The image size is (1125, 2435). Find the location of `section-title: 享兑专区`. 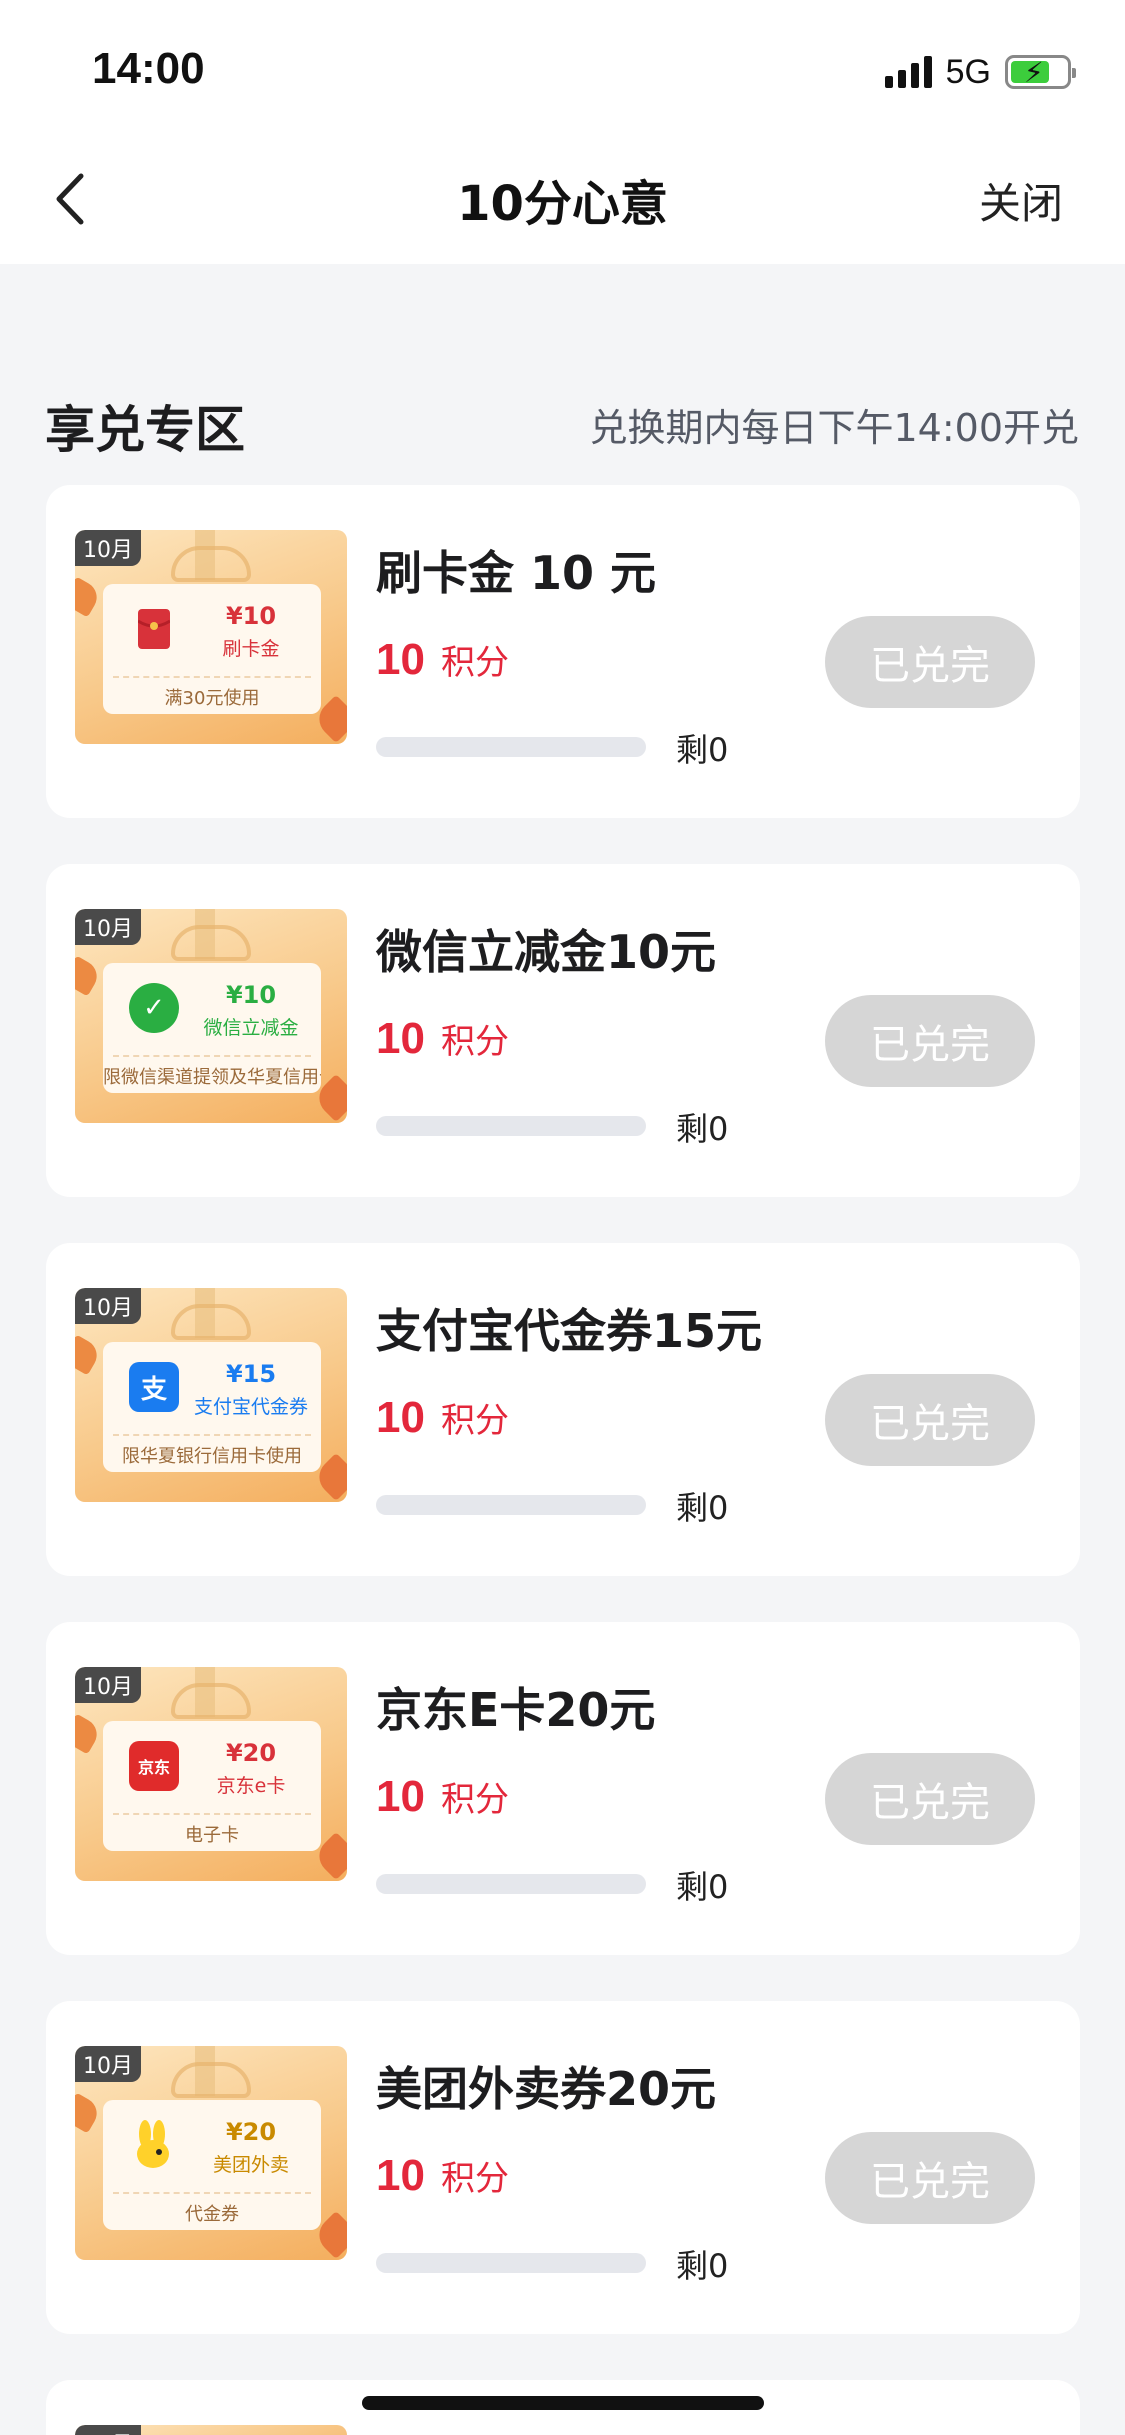

section-title: 享兑专区 is located at coordinates (145, 430).